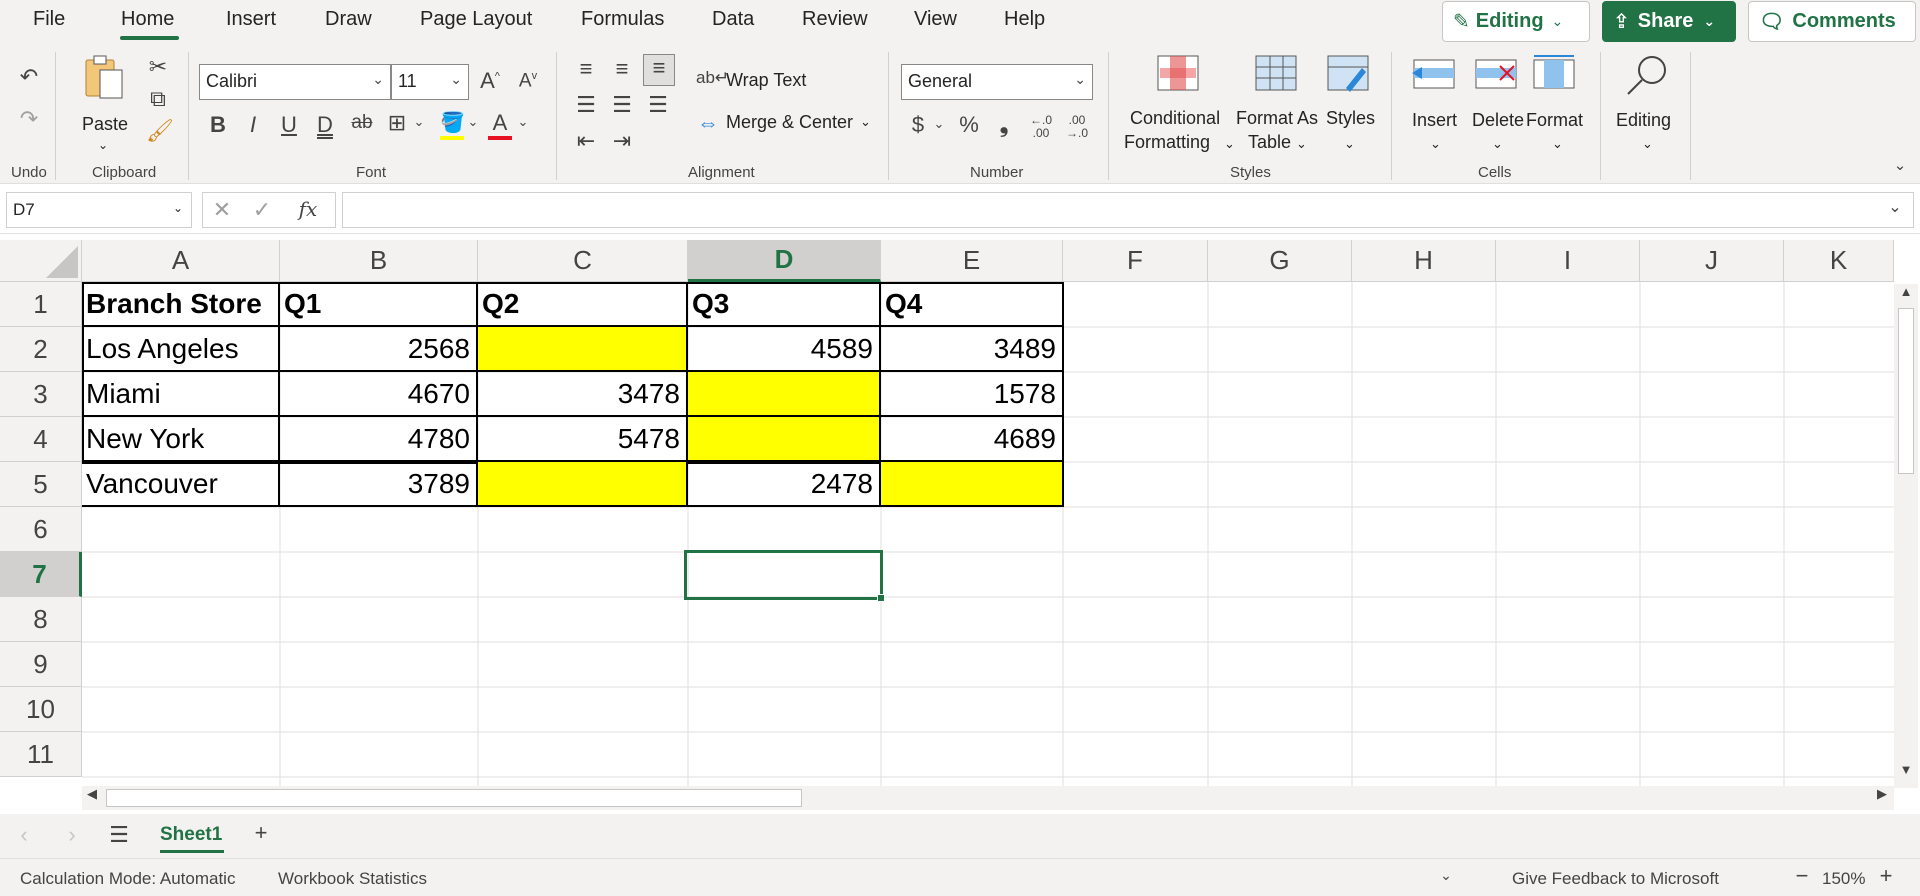 The width and height of the screenshot is (1920, 896). Describe the element at coordinates (733, 19) in the screenshot. I see `tab-data: Data` at that location.